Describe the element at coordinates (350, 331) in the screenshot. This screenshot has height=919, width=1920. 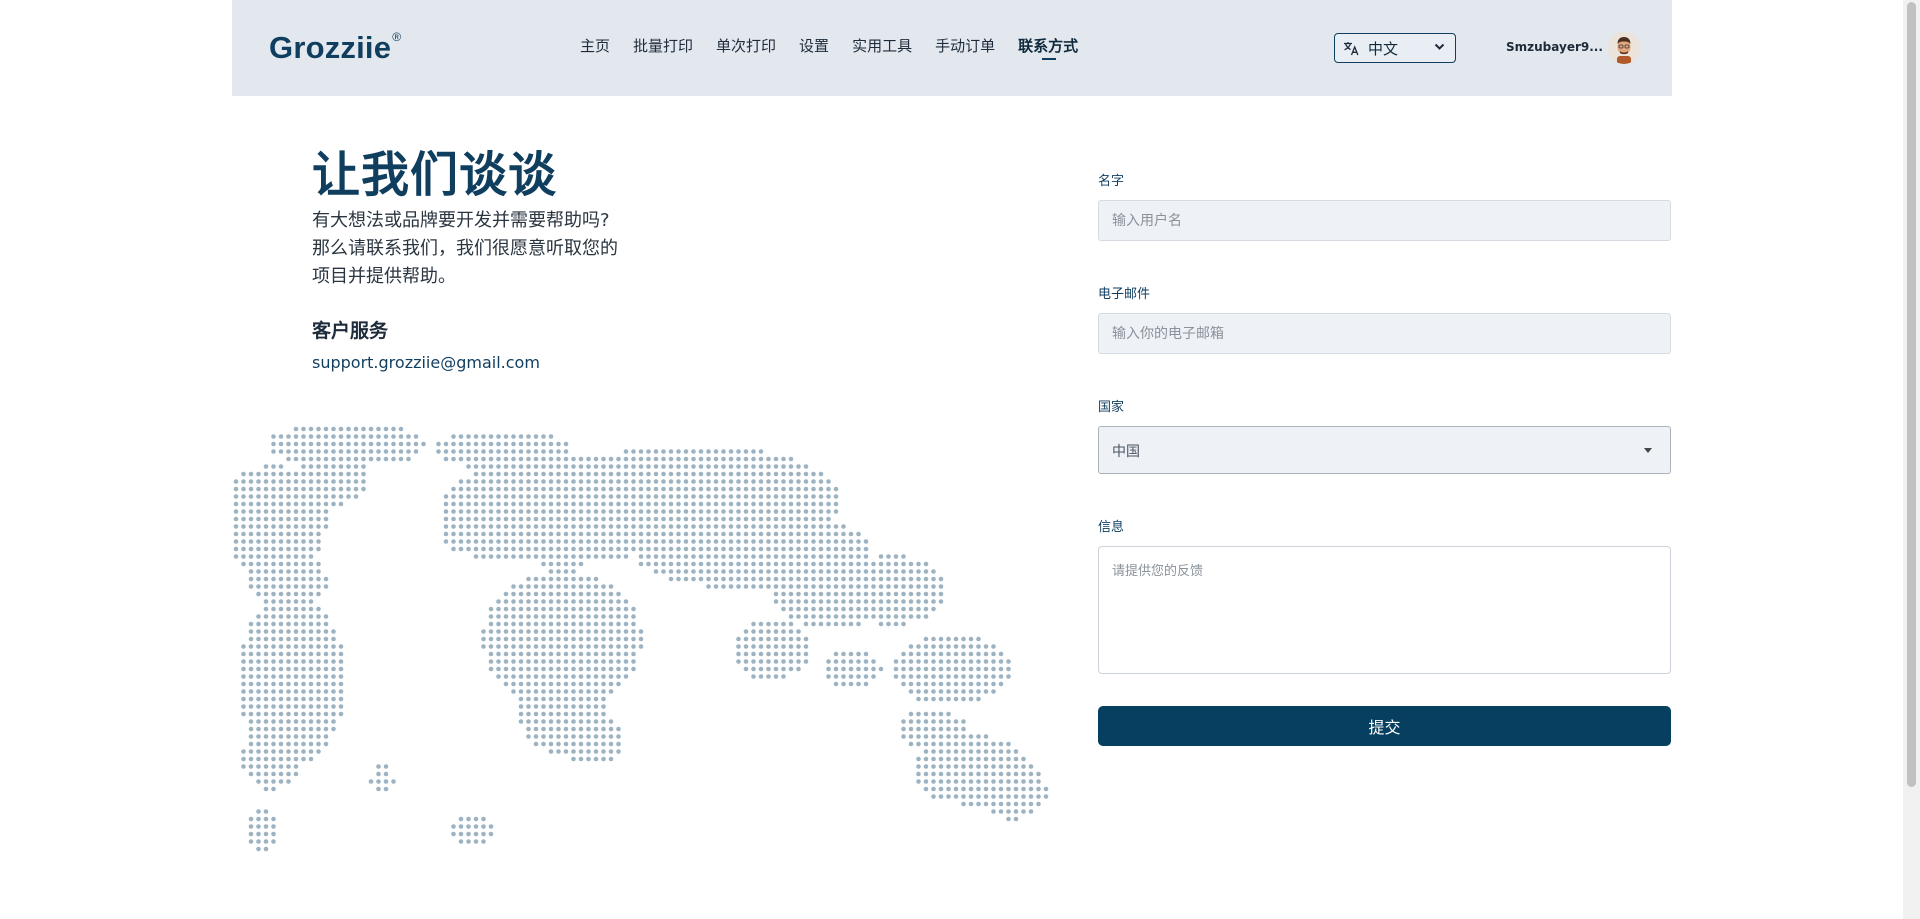
I see `customer-service-heading: 客户服务` at that location.